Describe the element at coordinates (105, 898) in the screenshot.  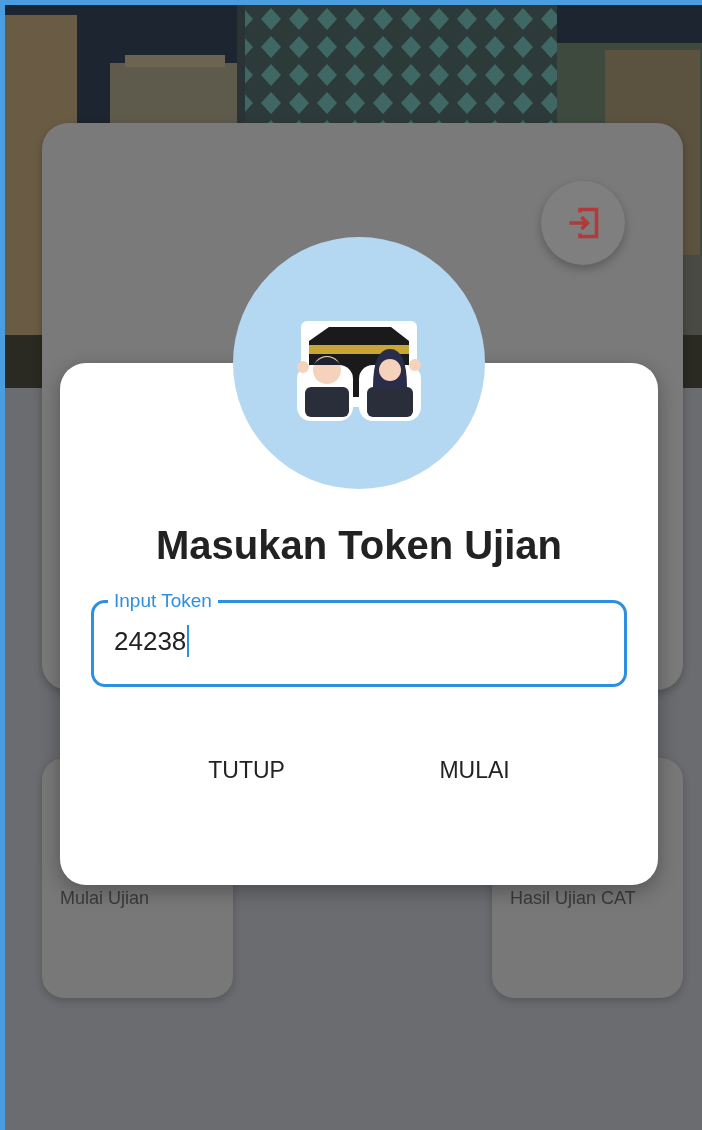
I see `menu-label: Mulai Ujian` at that location.